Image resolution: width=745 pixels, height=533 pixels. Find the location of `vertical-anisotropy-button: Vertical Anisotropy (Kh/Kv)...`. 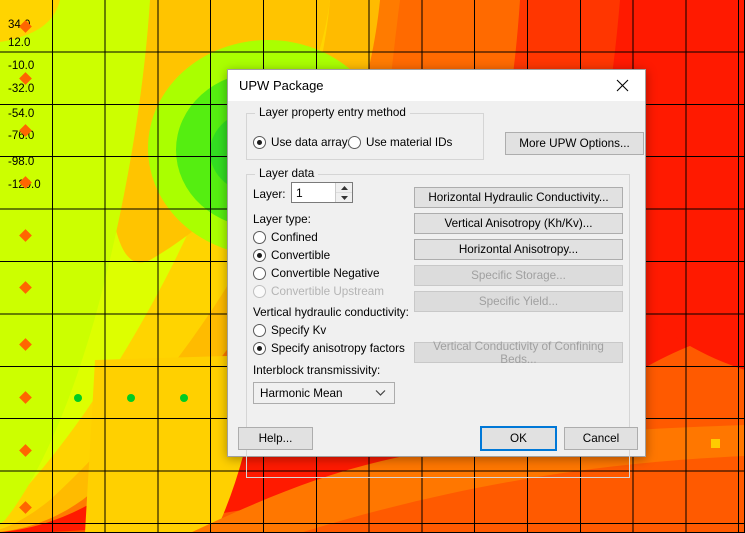

vertical-anisotropy-button: Vertical Anisotropy (Kh/Kv)... is located at coordinates (518, 223).